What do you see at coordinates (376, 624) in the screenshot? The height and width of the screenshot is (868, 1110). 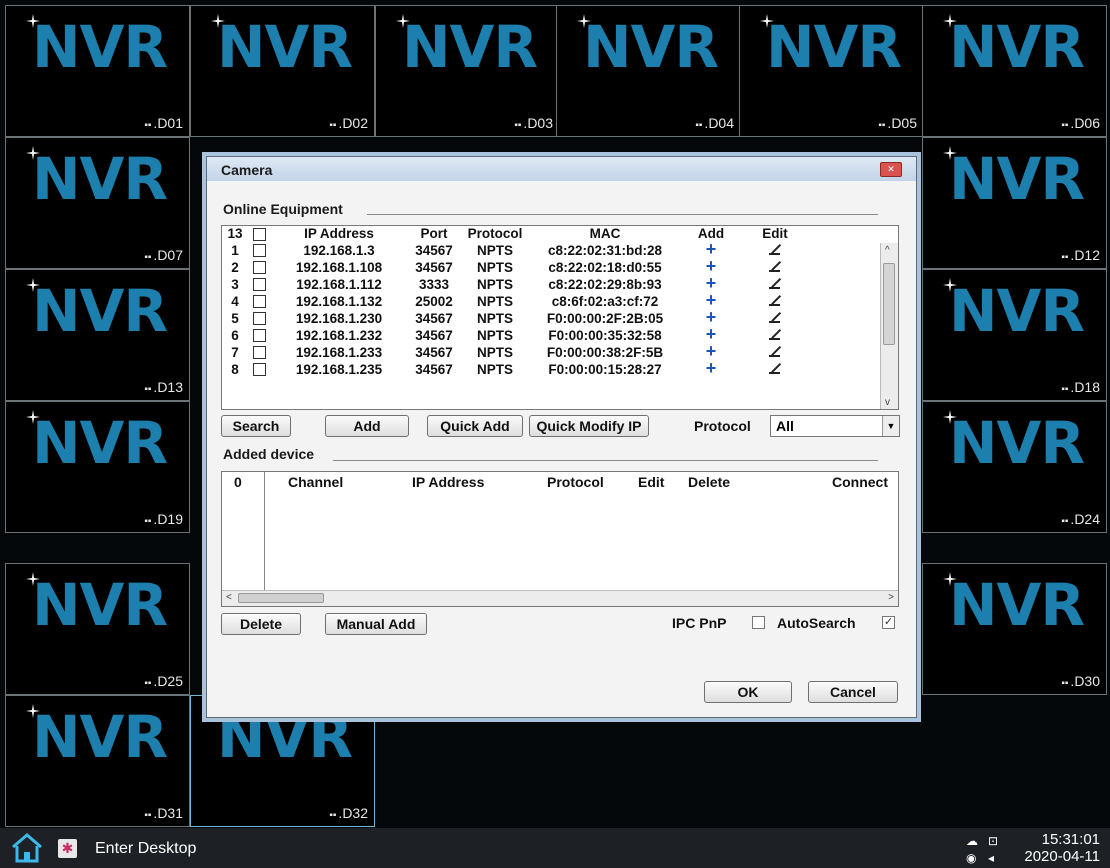 I see `manual-add-button: Manual Add` at bounding box center [376, 624].